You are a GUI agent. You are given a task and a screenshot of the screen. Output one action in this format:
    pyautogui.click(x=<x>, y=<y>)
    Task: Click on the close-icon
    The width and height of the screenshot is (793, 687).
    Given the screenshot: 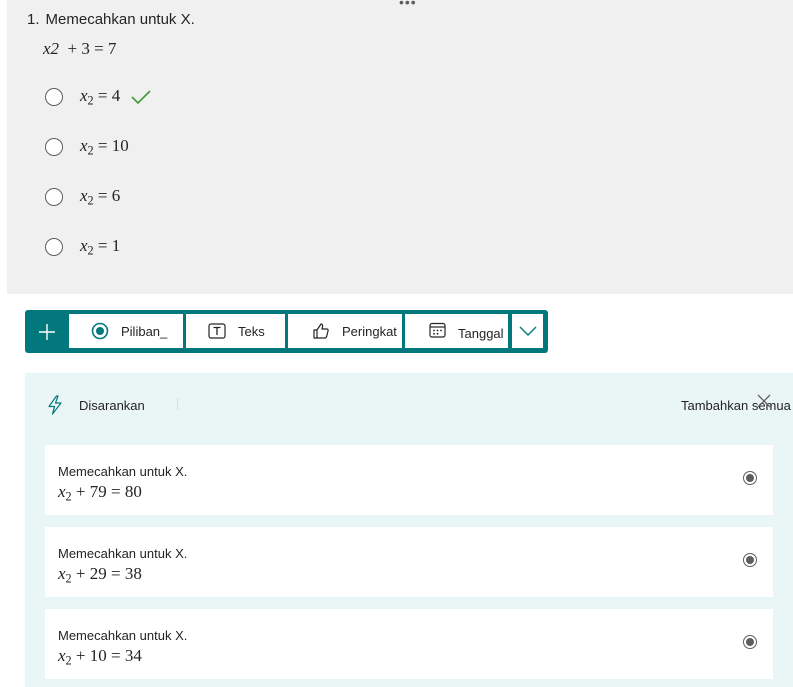 What is the action you would take?
    pyautogui.click(x=764, y=401)
    